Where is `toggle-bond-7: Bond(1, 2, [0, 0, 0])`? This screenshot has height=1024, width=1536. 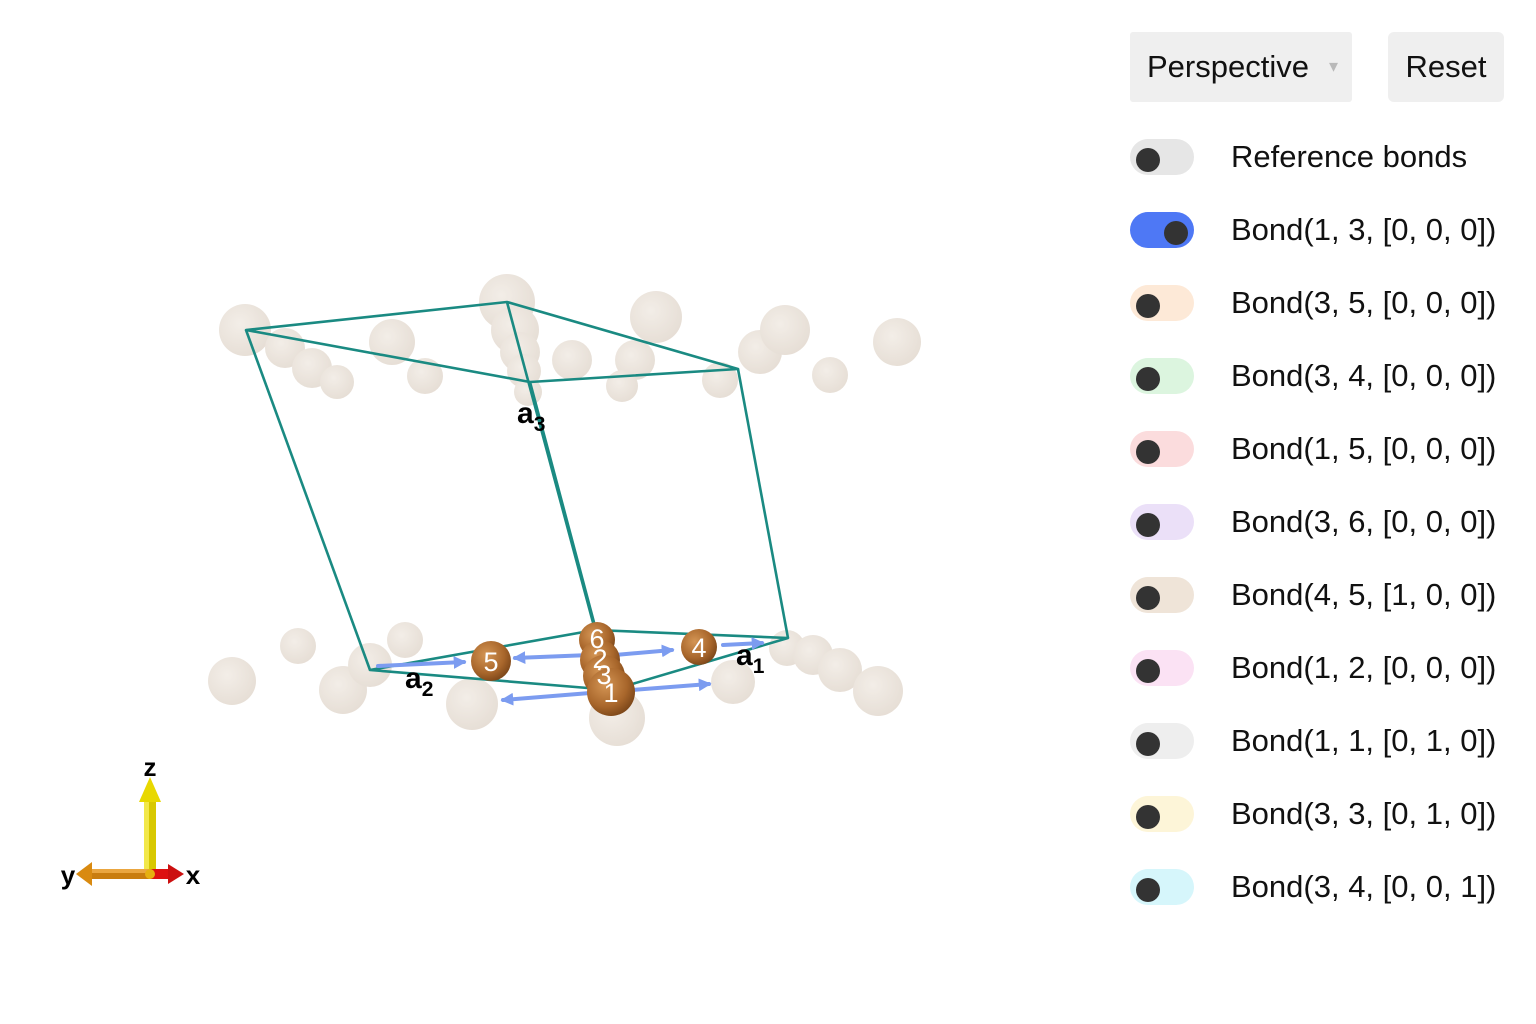
toggle-bond-7: Bond(1, 2, [0, 0, 0]) is located at coordinates (1322, 668).